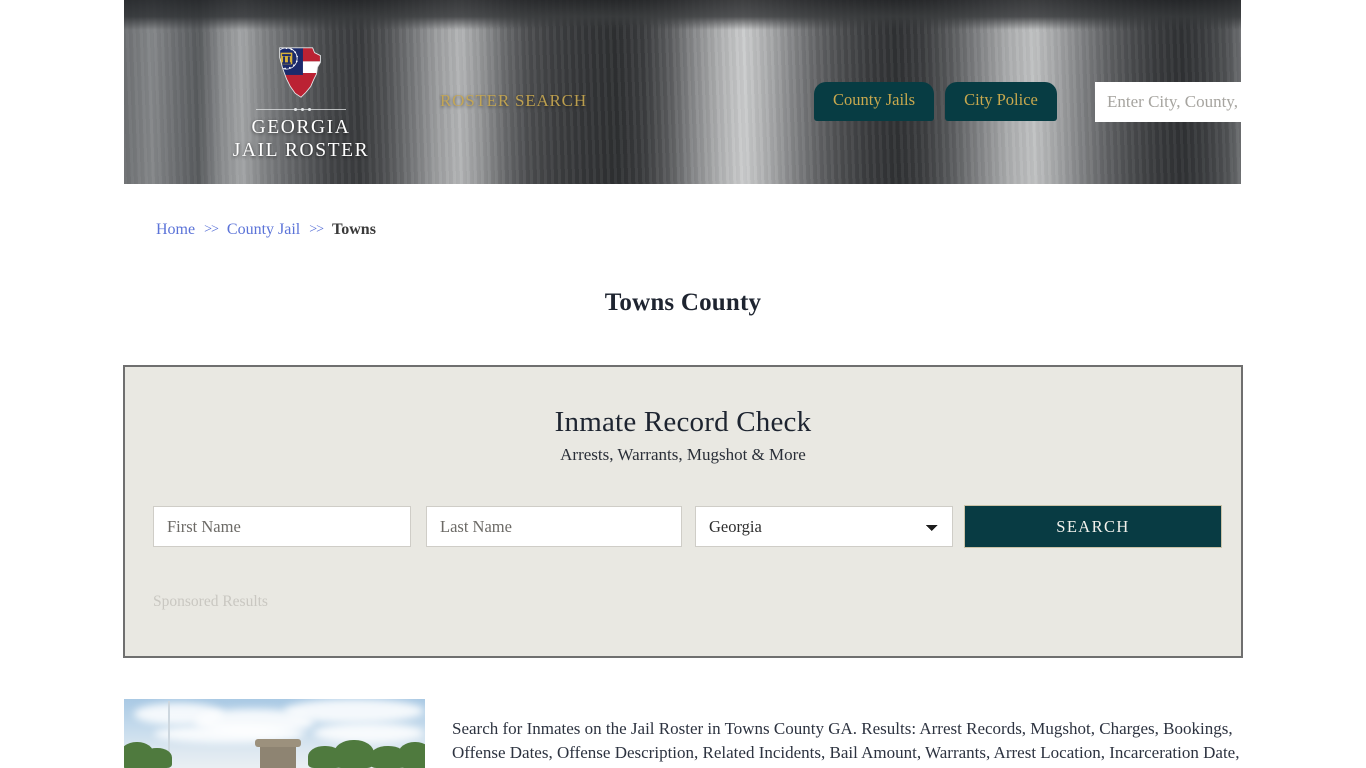 This screenshot has width=1366, height=768. Describe the element at coordinates (301, 127) in the screenshot. I see `logo-text-line1: GEORGIA` at that location.